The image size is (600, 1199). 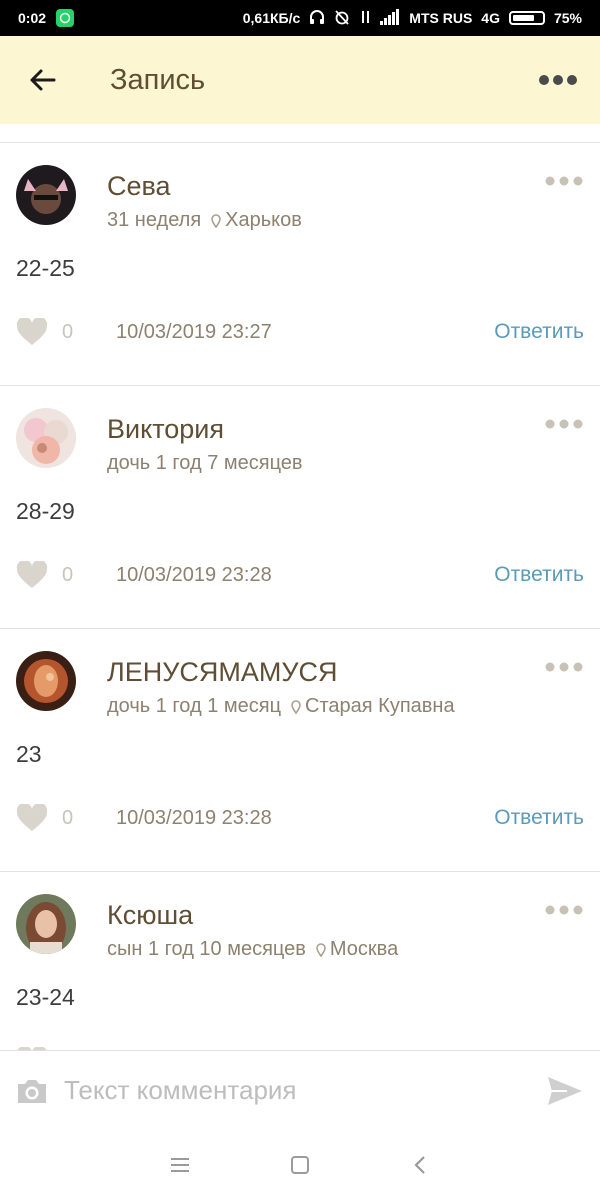 I want to click on app-bar: Запись, so click(x=300, y=80).